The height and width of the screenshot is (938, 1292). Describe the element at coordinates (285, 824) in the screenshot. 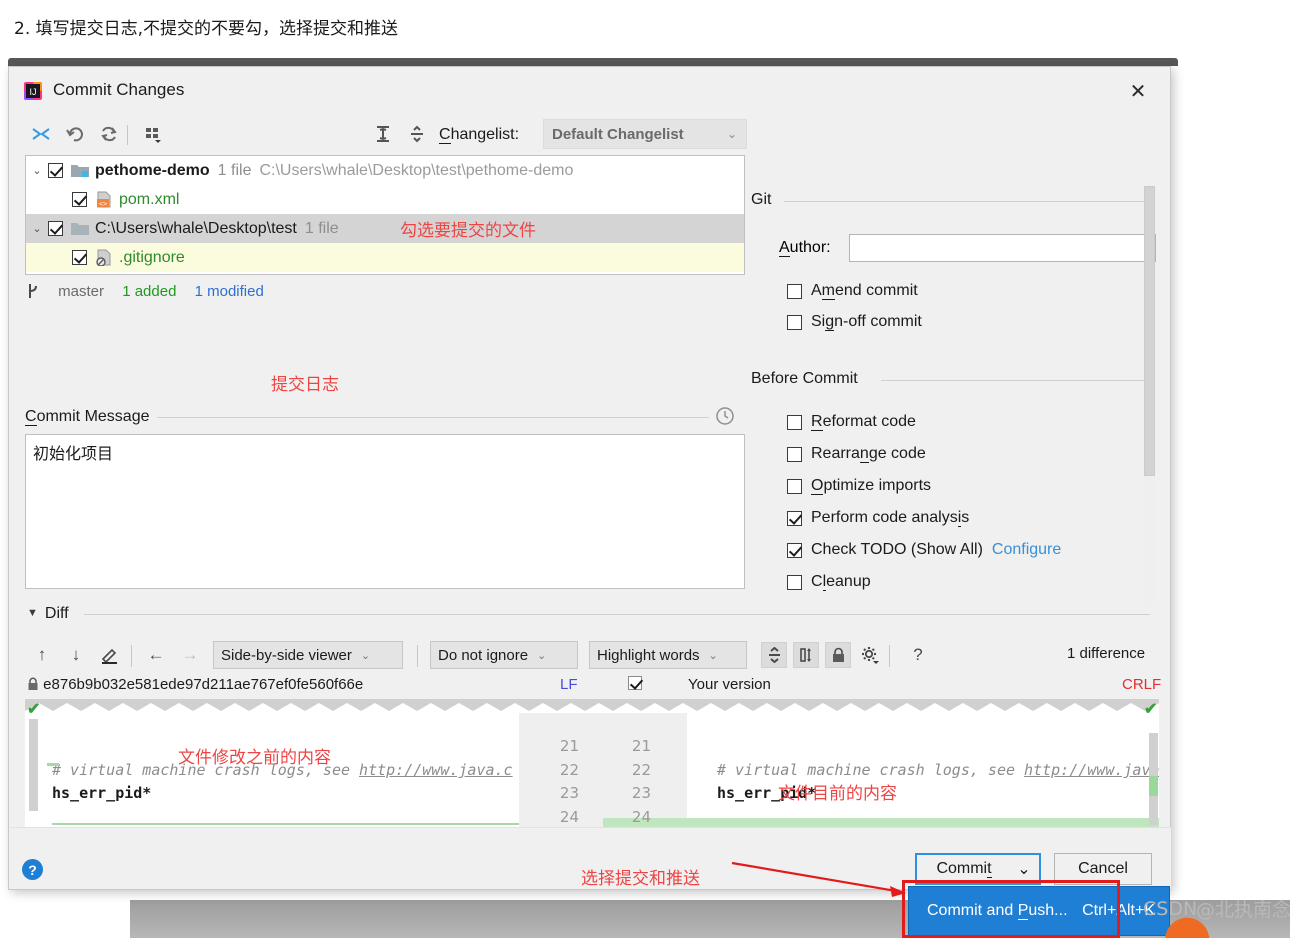

I see `added-marker-line` at that location.